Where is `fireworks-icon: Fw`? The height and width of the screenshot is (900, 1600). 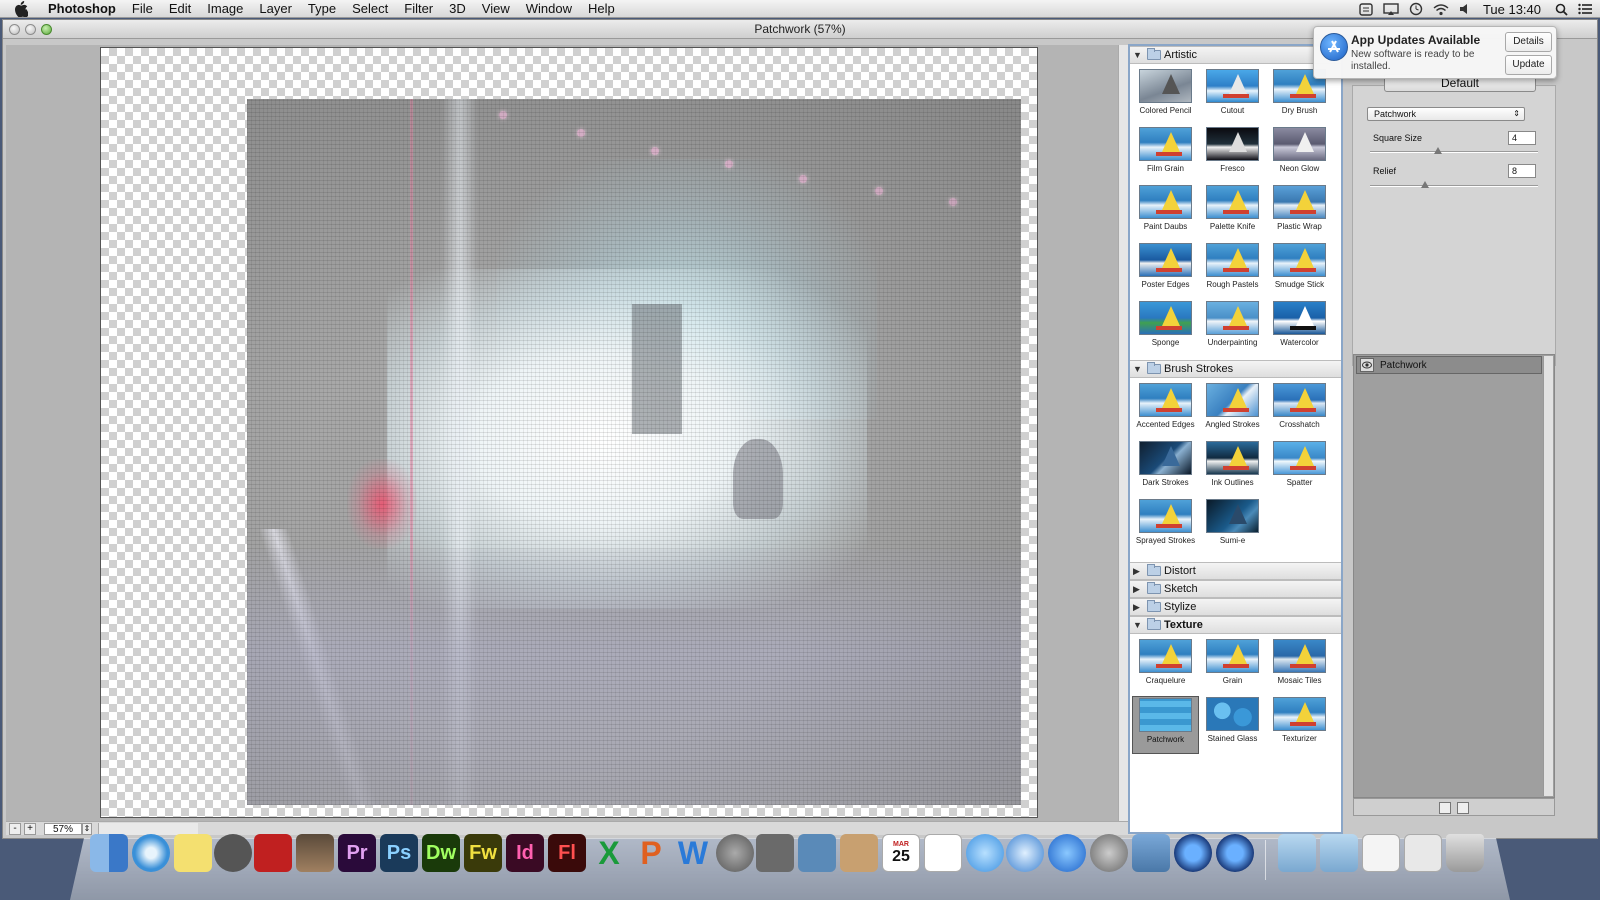
fireworks-icon: Fw is located at coordinates (483, 853).